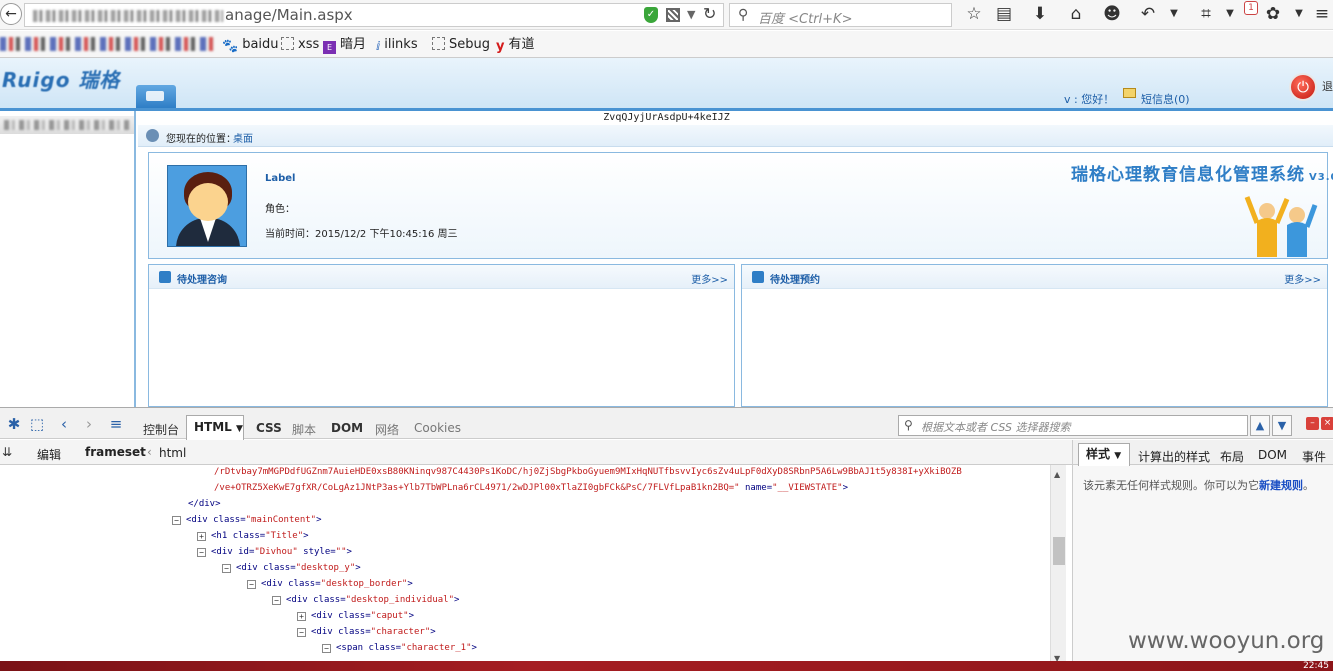 This screenshot has height=671, width=1333. I want to click on undo-icon: ↶, so click(1148, 14).